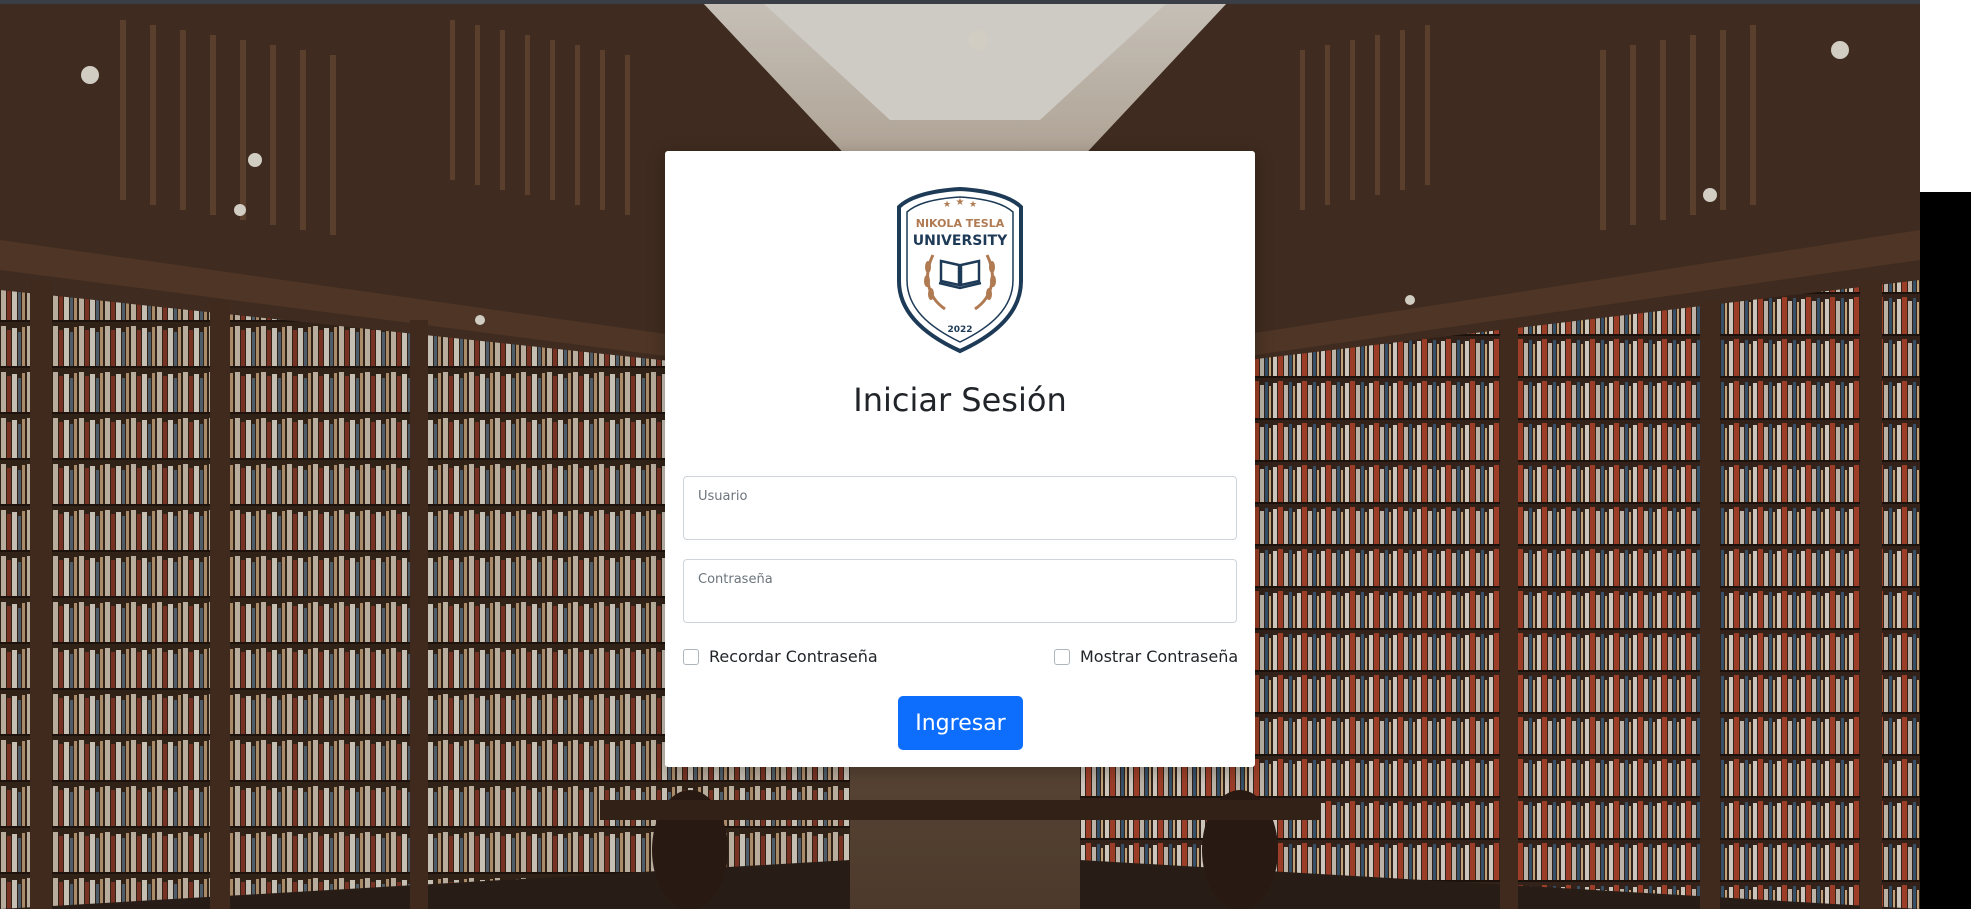 The width and height of the screenshot is (1971, 909). I want to click on logo-line1: NIKOLA TESLA, so click(960, 223).